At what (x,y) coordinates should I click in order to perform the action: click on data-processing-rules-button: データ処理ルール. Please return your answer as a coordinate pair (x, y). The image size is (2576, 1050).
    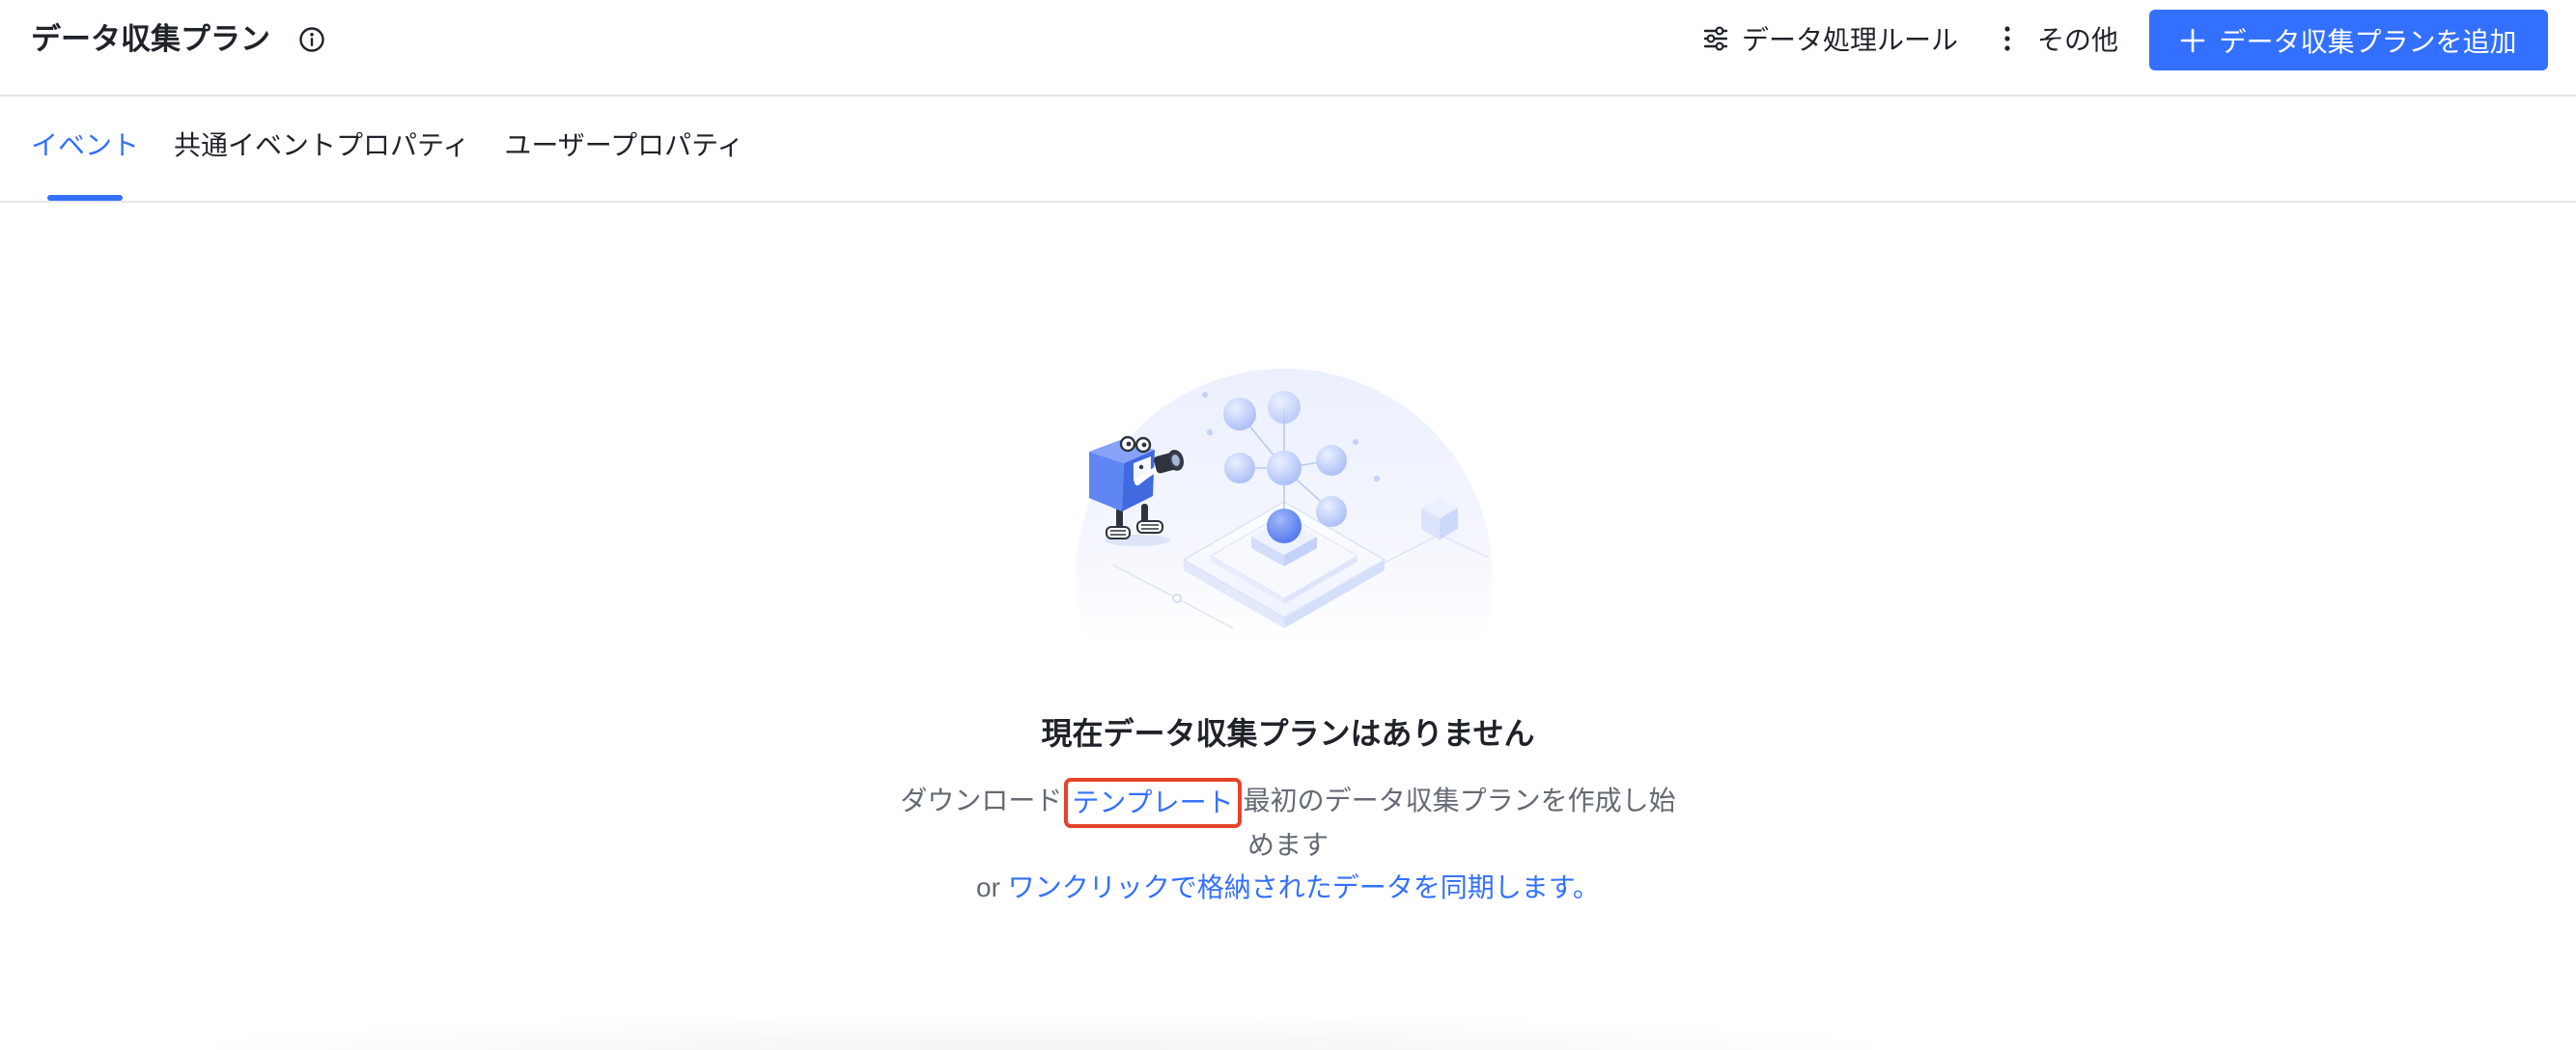
    Looking at the image, I should click on (1830, 38).